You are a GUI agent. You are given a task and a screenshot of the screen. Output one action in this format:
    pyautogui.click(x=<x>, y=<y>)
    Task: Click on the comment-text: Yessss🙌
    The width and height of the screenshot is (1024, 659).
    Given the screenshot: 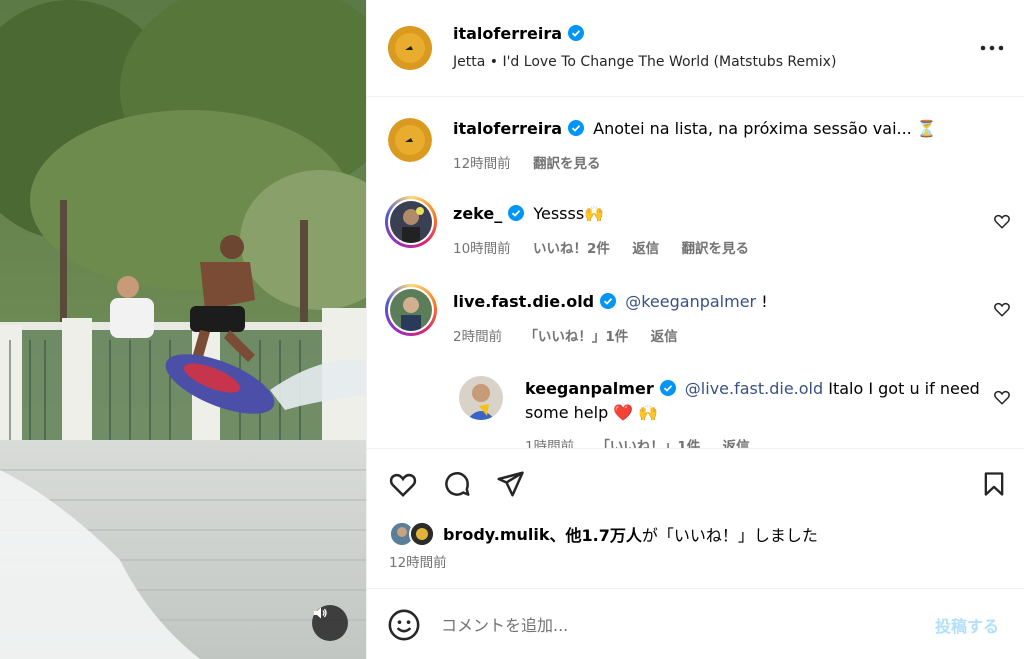 What is the action you would take?
    pyautogui.click(x=569, y=213)
    